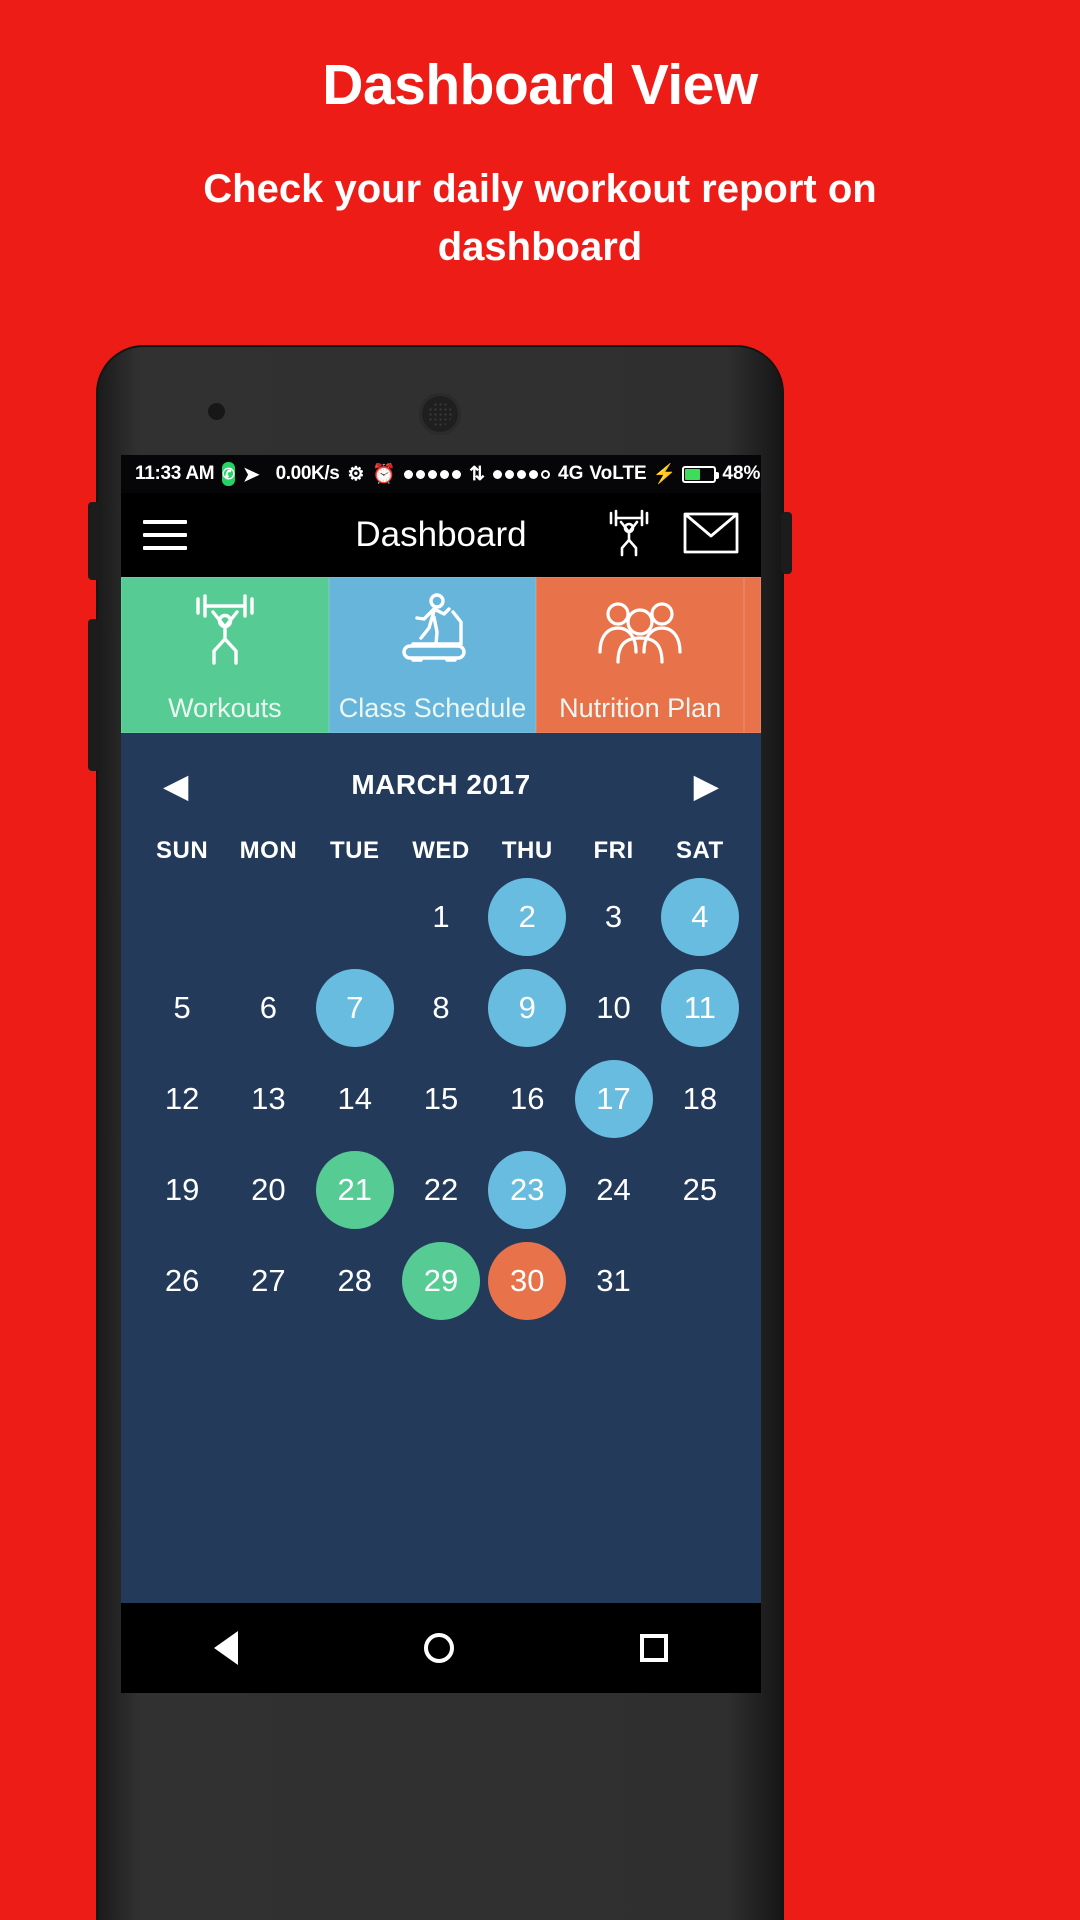 The width and height of the screenshot is (1080, 1920). I want to click on recents-square-icon, so click(654, 1648).